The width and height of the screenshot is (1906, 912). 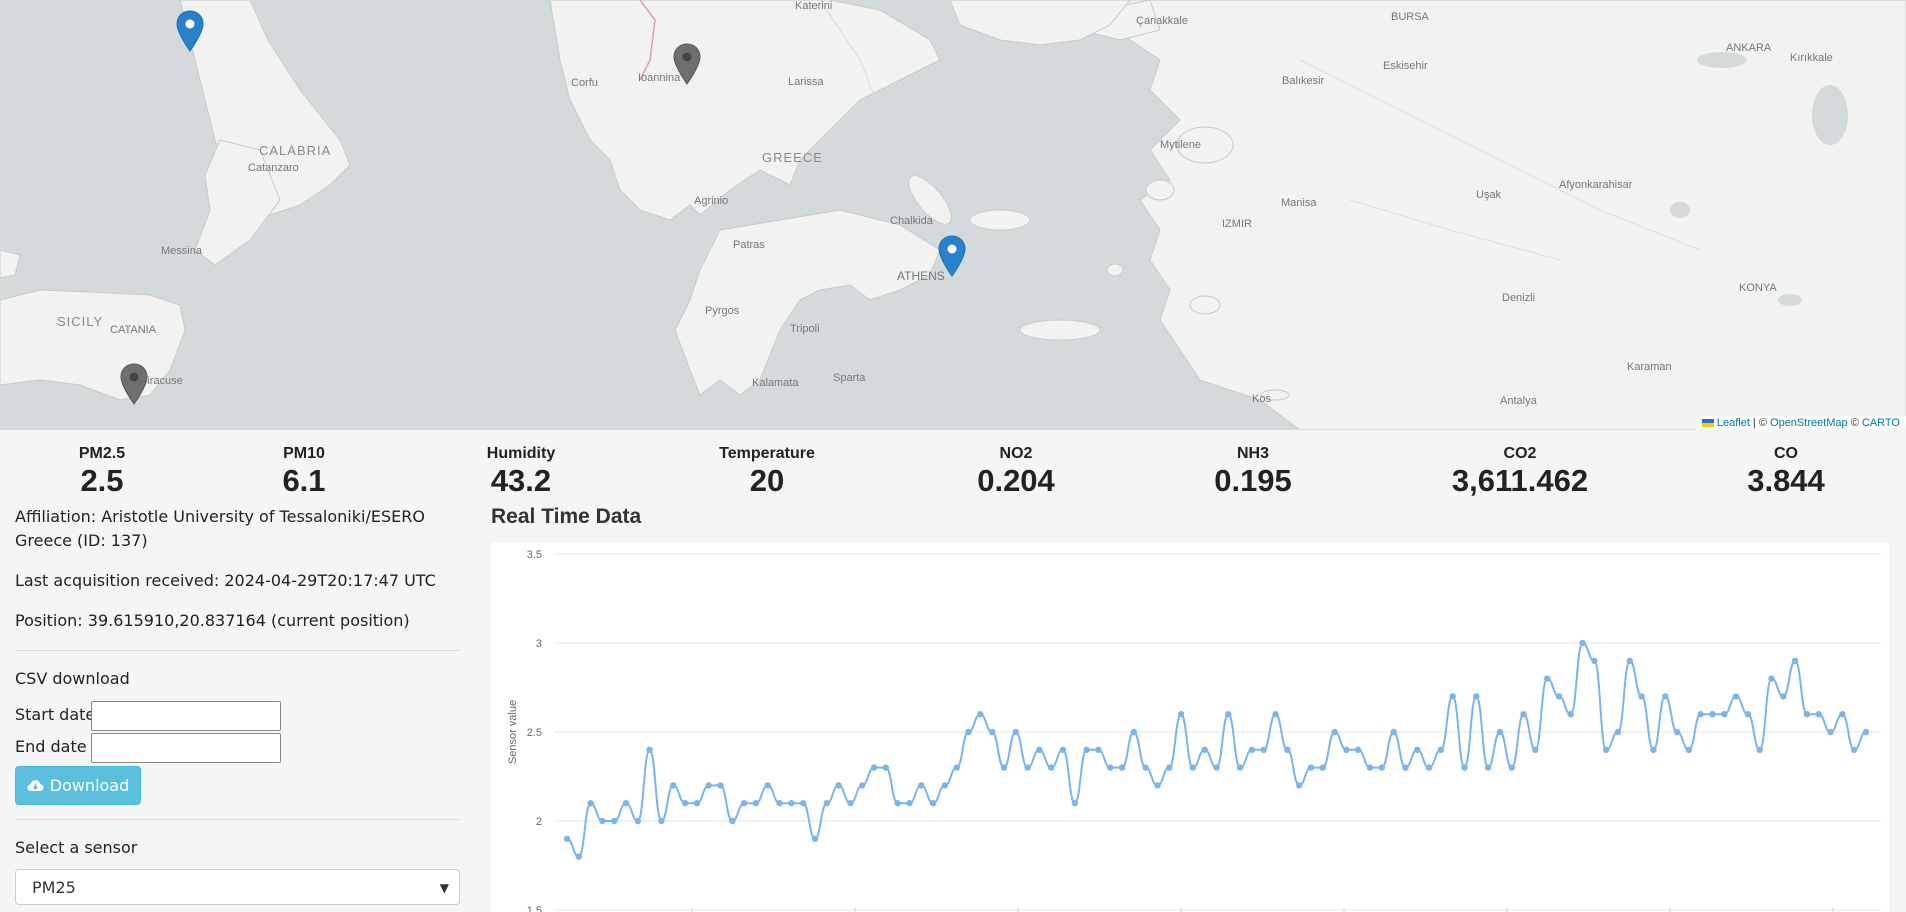 What do you see at coordinates (1881, 423) in the screenshot?
I see `carto-link: CARTO` at bounding box center [1881, 423].